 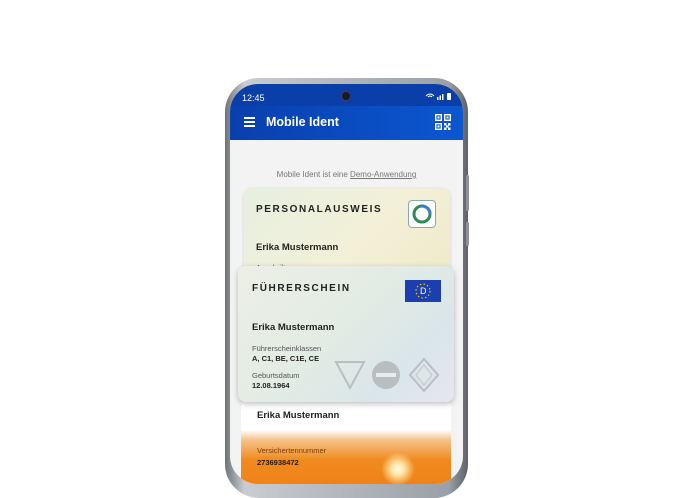 What do you see at coordinates (319, 209) in the screenshot?
I see `card-title: PERSONALAUSWEIS` at bounding box center [319, 209].